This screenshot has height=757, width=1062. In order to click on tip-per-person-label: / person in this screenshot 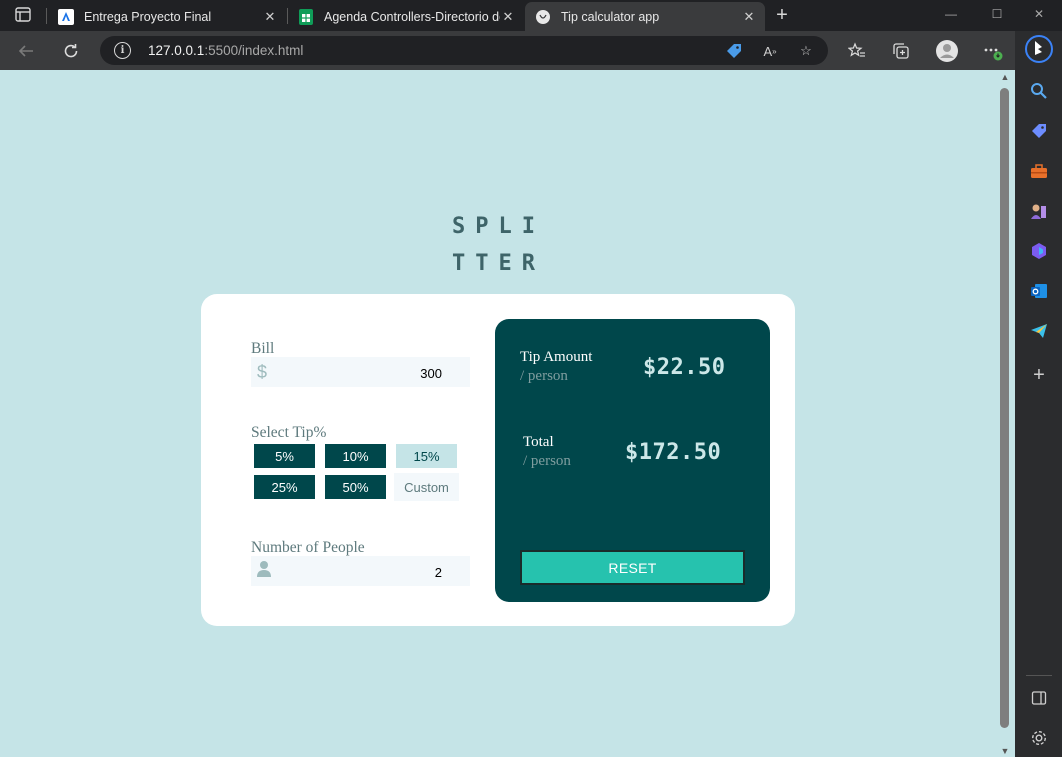, I will do `click(544, 376)`.